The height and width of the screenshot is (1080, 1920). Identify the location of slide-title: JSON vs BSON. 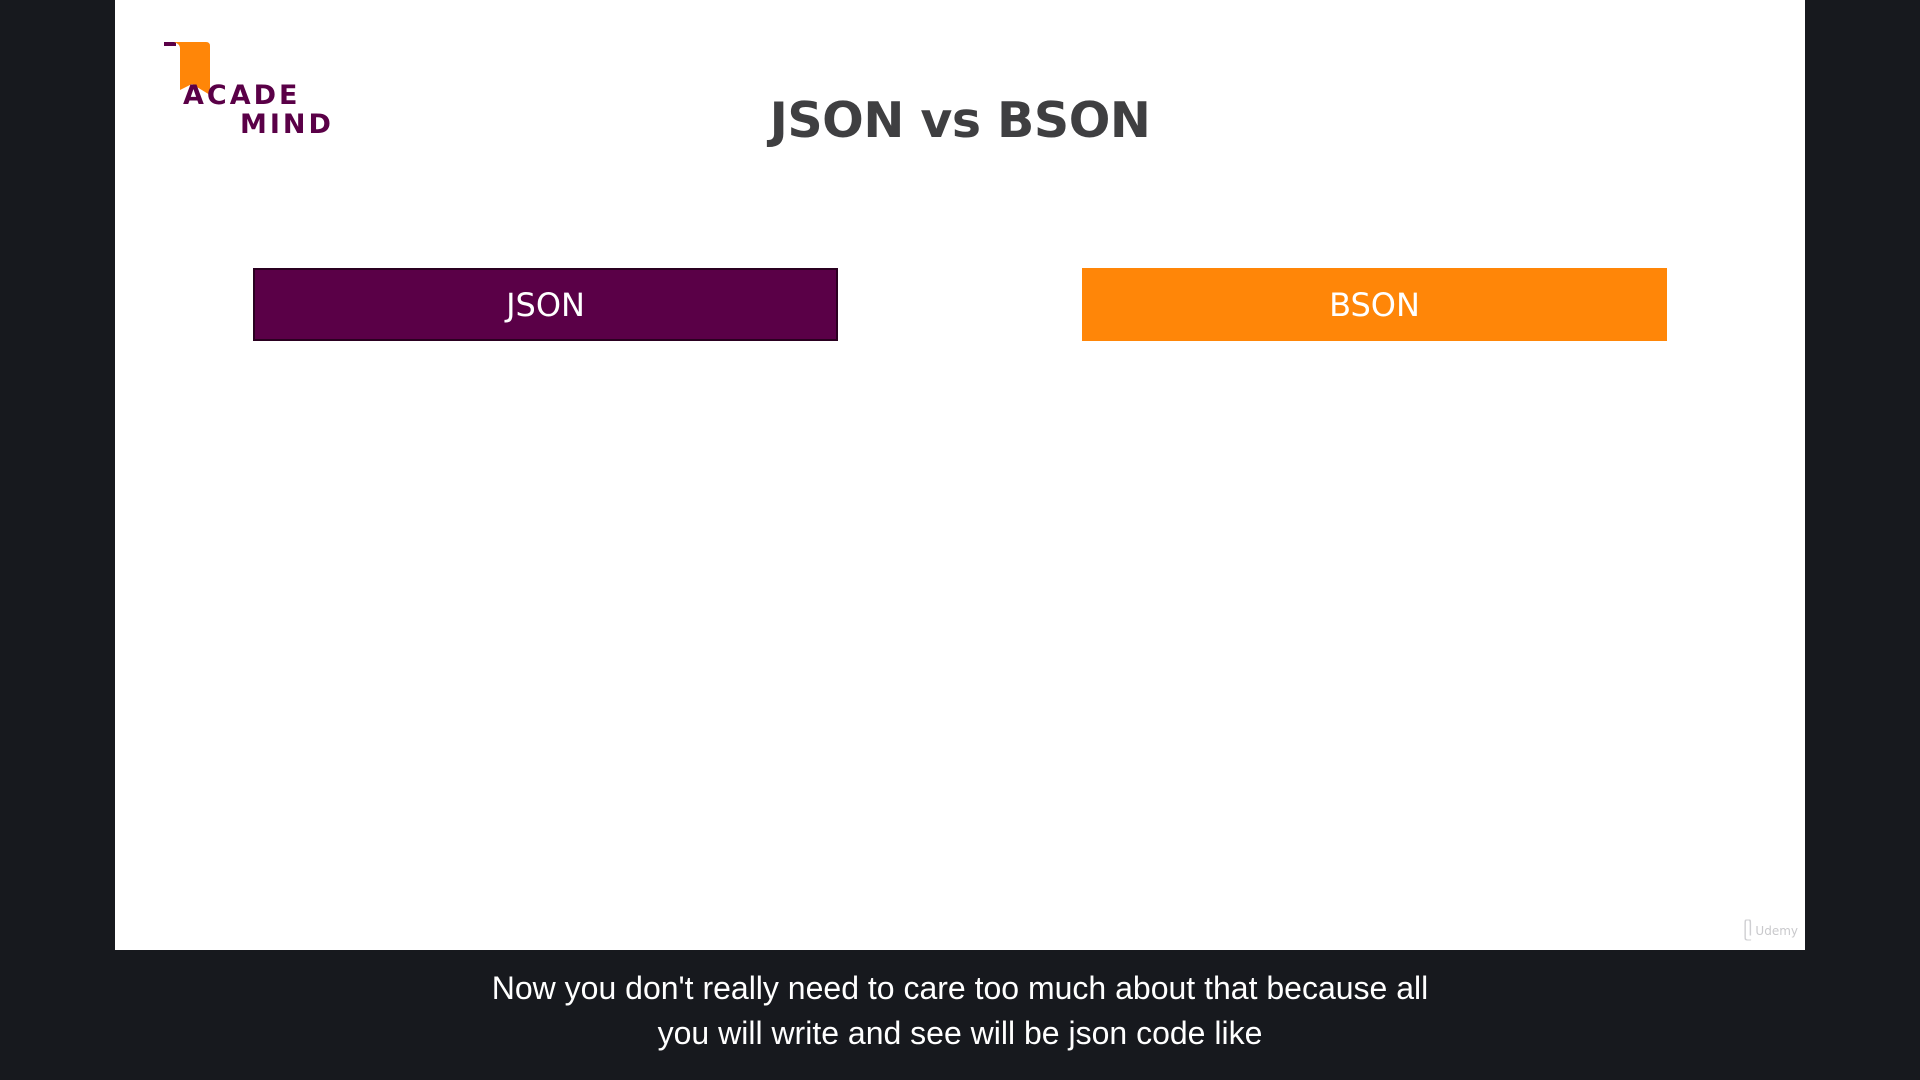
(960, 120).